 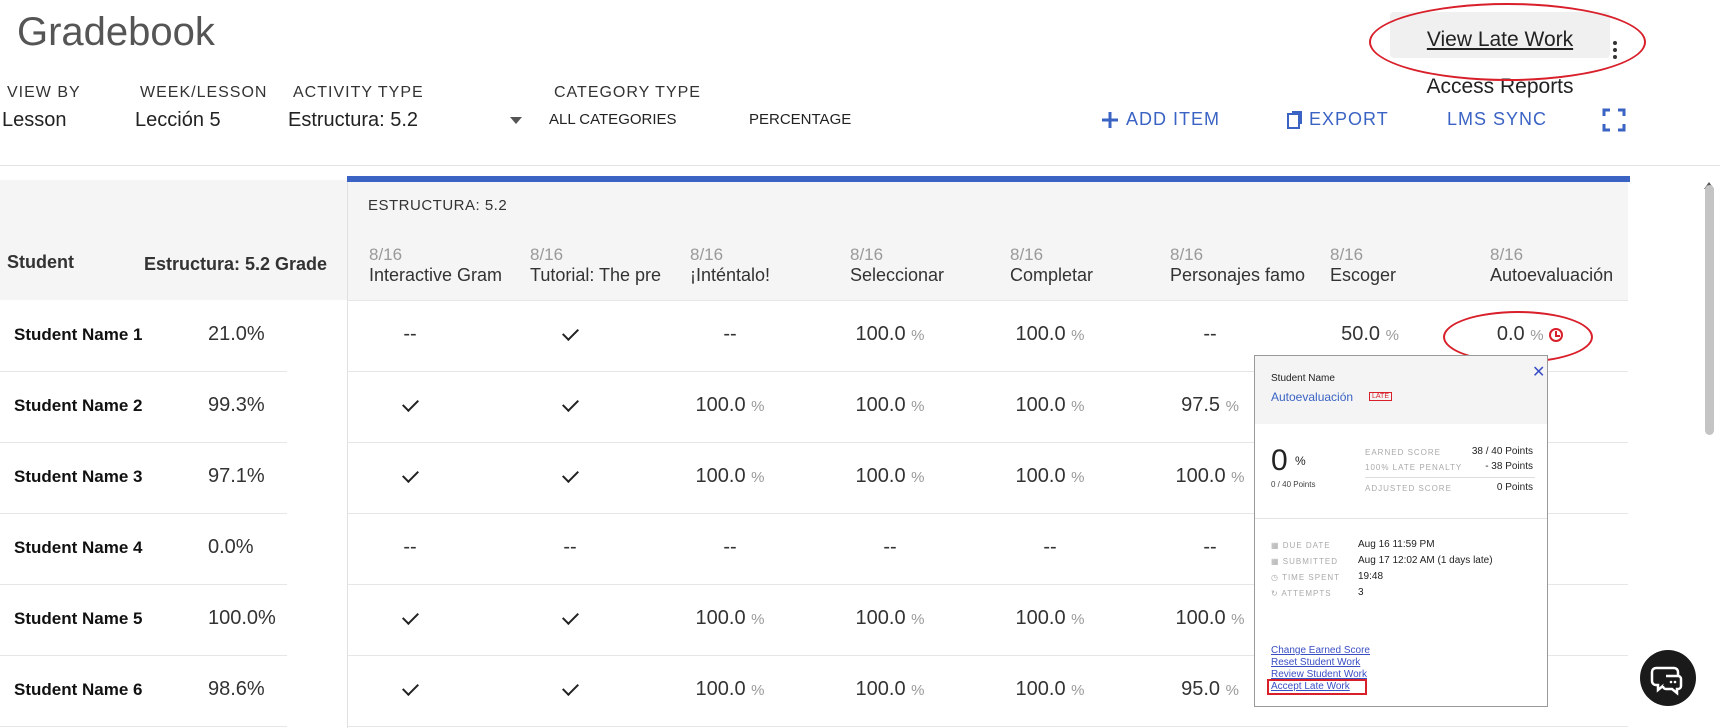 What do you see at coordinates (353, 120) in the screenshot?
I see `activity-type-select: Estructura: 5.2` at bounding box center [353, 120].